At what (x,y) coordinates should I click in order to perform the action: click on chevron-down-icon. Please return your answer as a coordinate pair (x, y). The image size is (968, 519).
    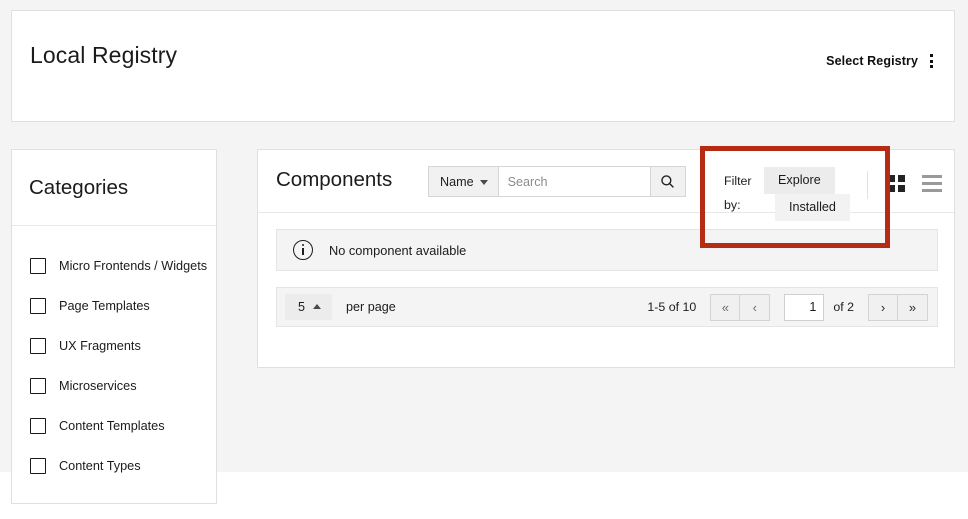
    Looking at the image, I should click on (483, 182).